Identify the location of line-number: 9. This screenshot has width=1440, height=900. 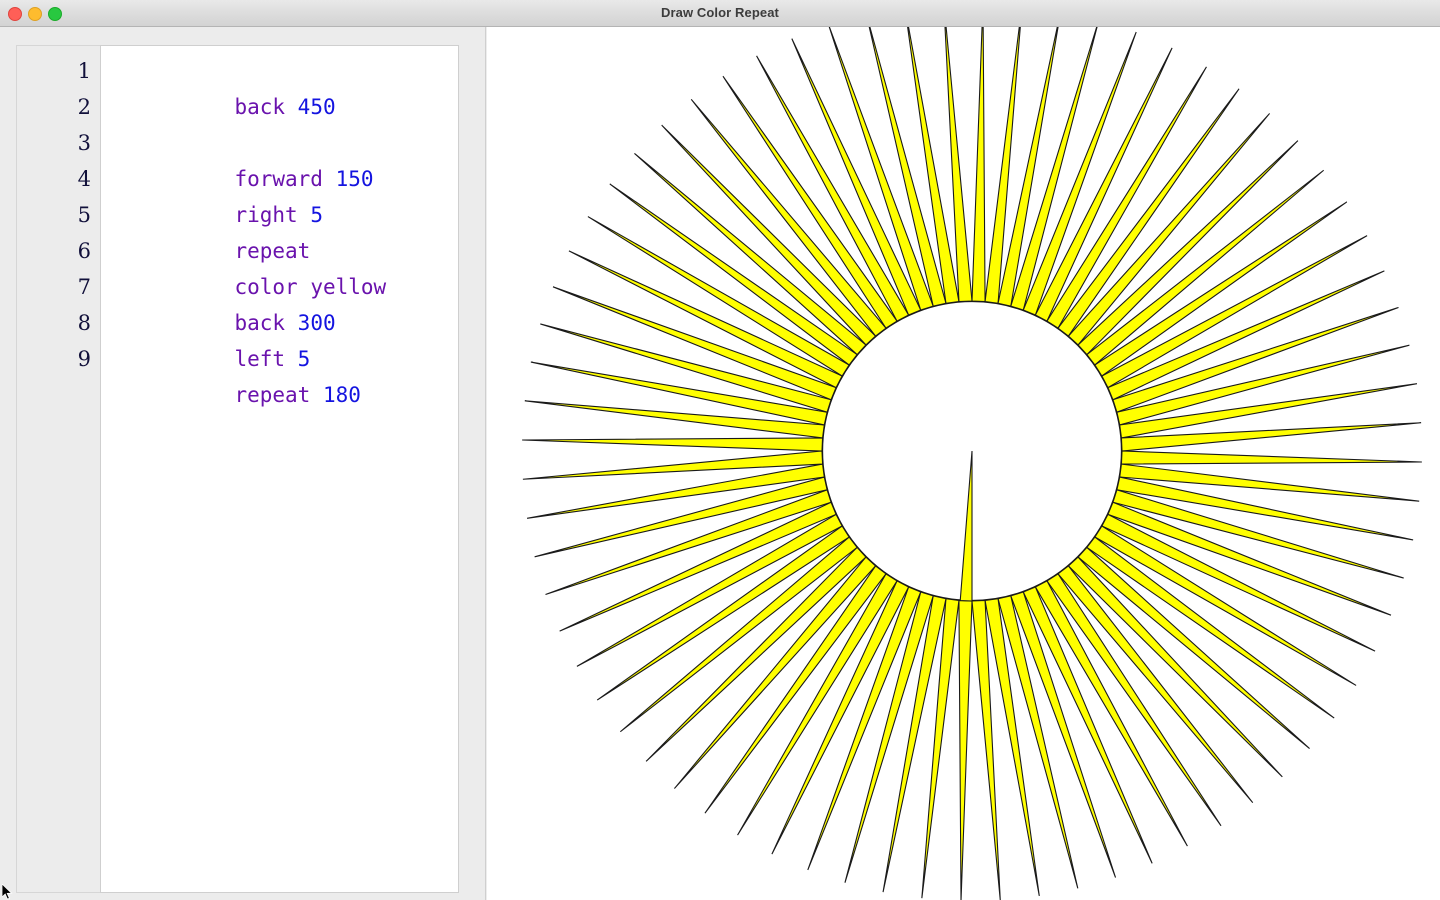
(84, 359).